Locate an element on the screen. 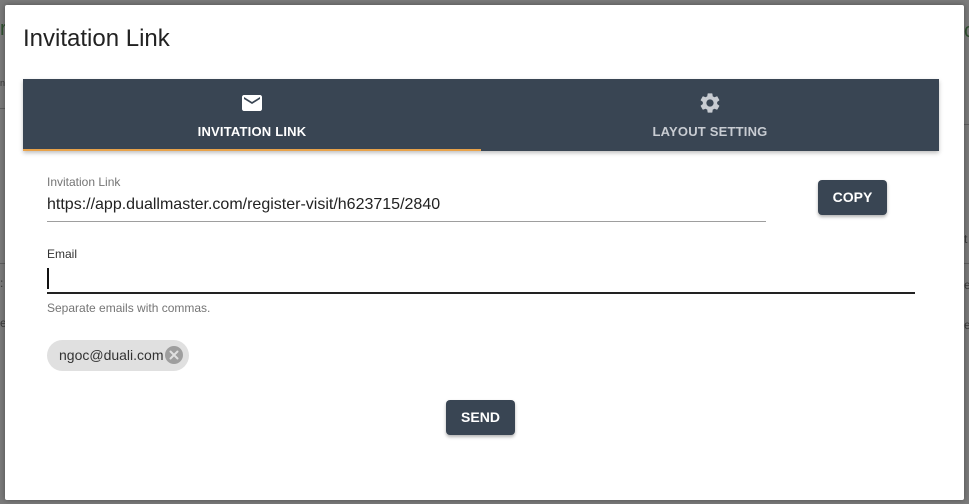  remove-chip-icon is located at coordinates (174, 355).